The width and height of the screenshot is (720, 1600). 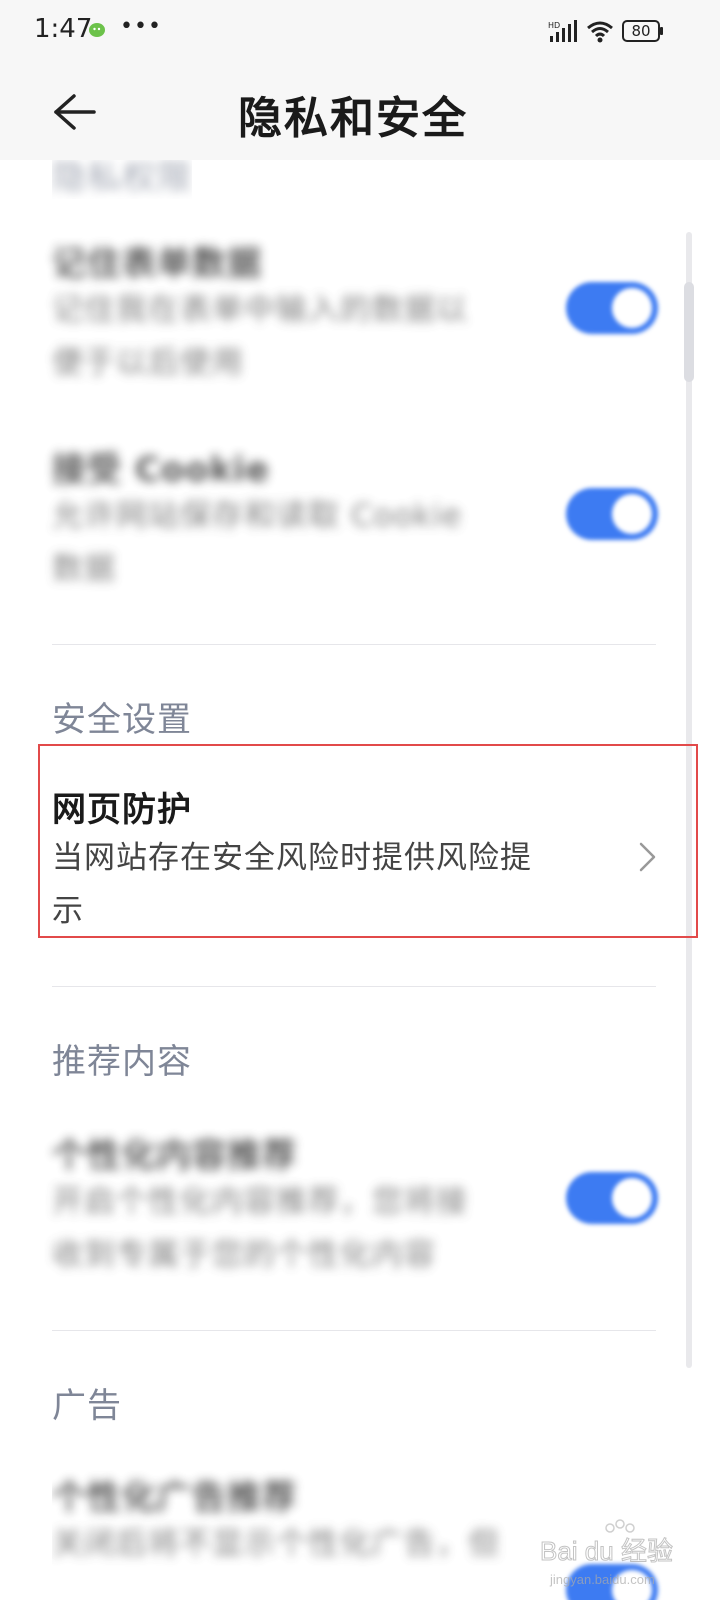 I want to click on battery-icon: 80, so click(x=642, y=31).